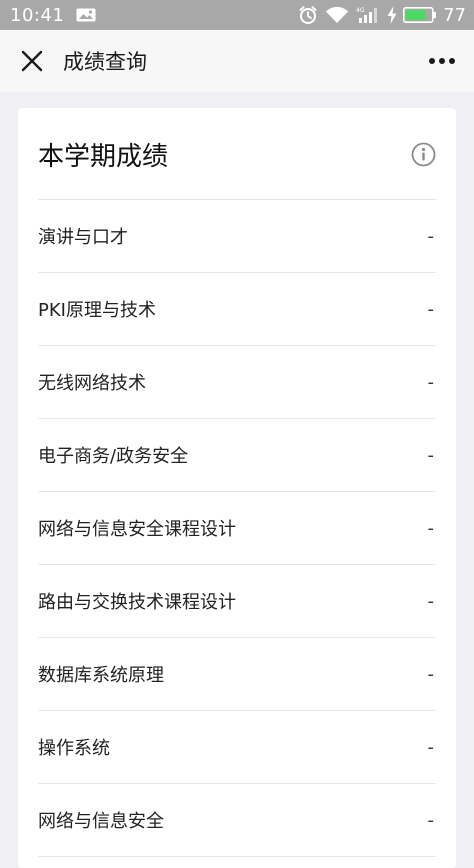 The height and width of the screenshot is (868, 474). Describe the element at coordinates (392, 15) in the screenshot. I see `charging-icon` at that location.